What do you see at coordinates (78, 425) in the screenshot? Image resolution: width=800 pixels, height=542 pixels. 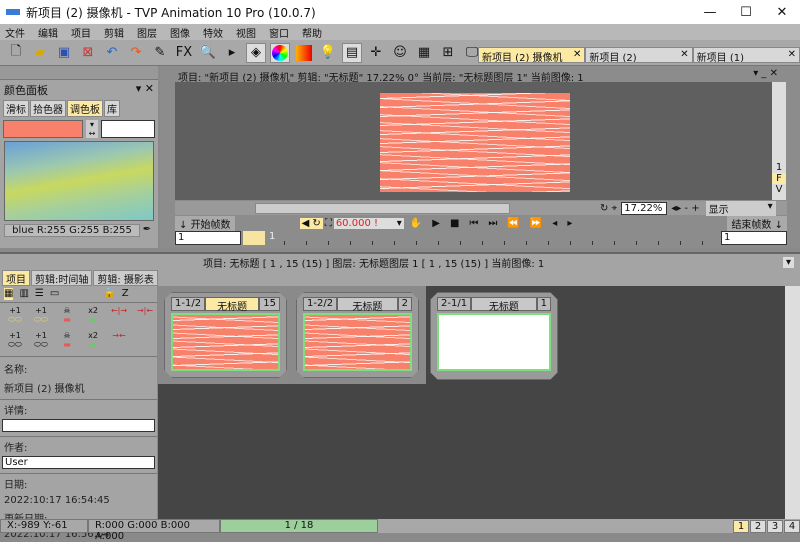 I see `details-field` at bounding box center [78, 425].